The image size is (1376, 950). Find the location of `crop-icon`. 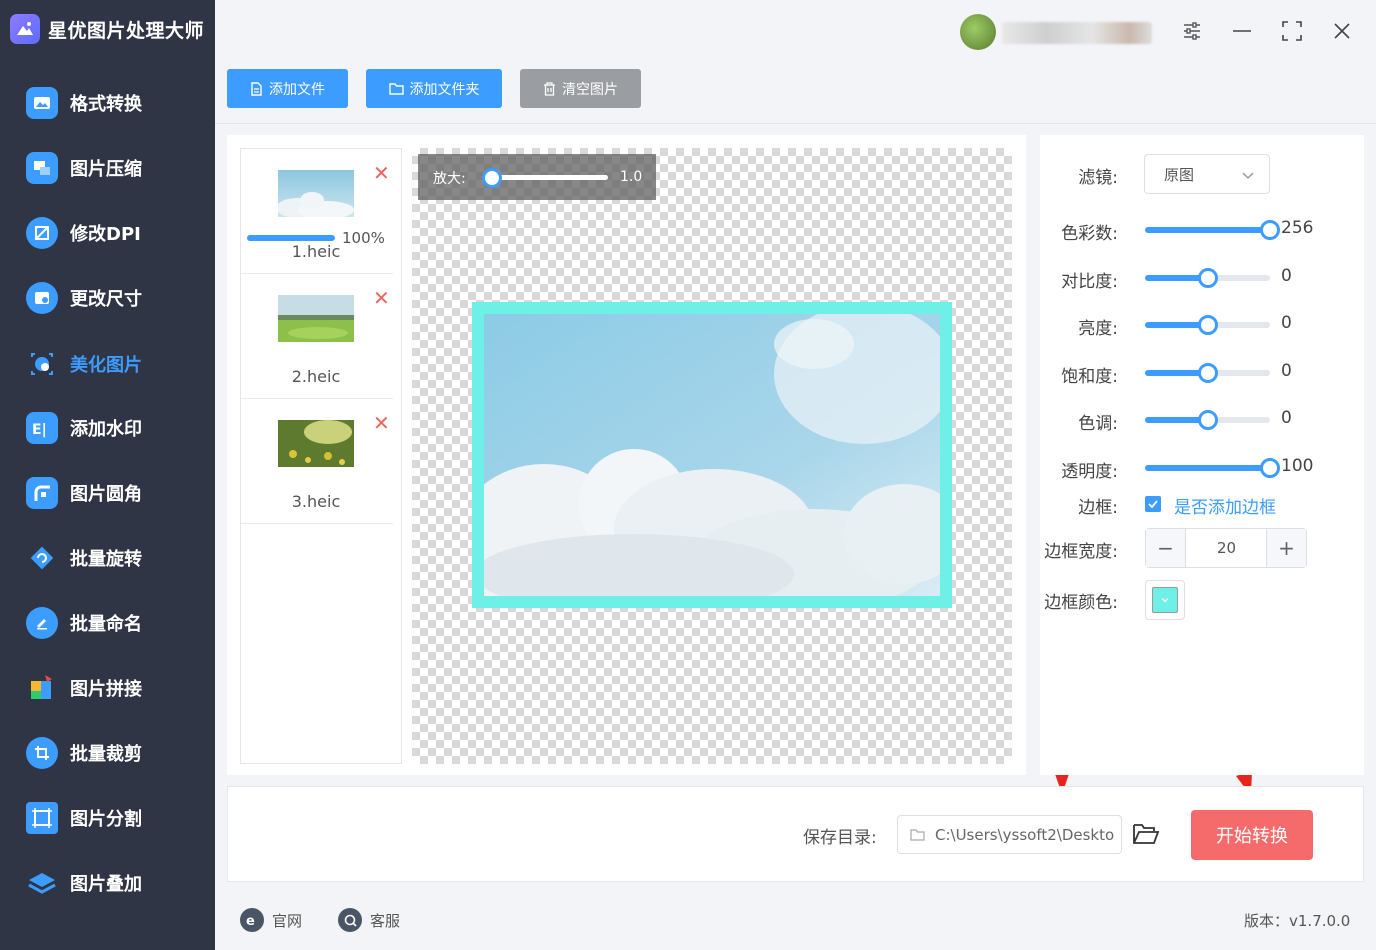

crop-icon is located at coordinates (42, 753).